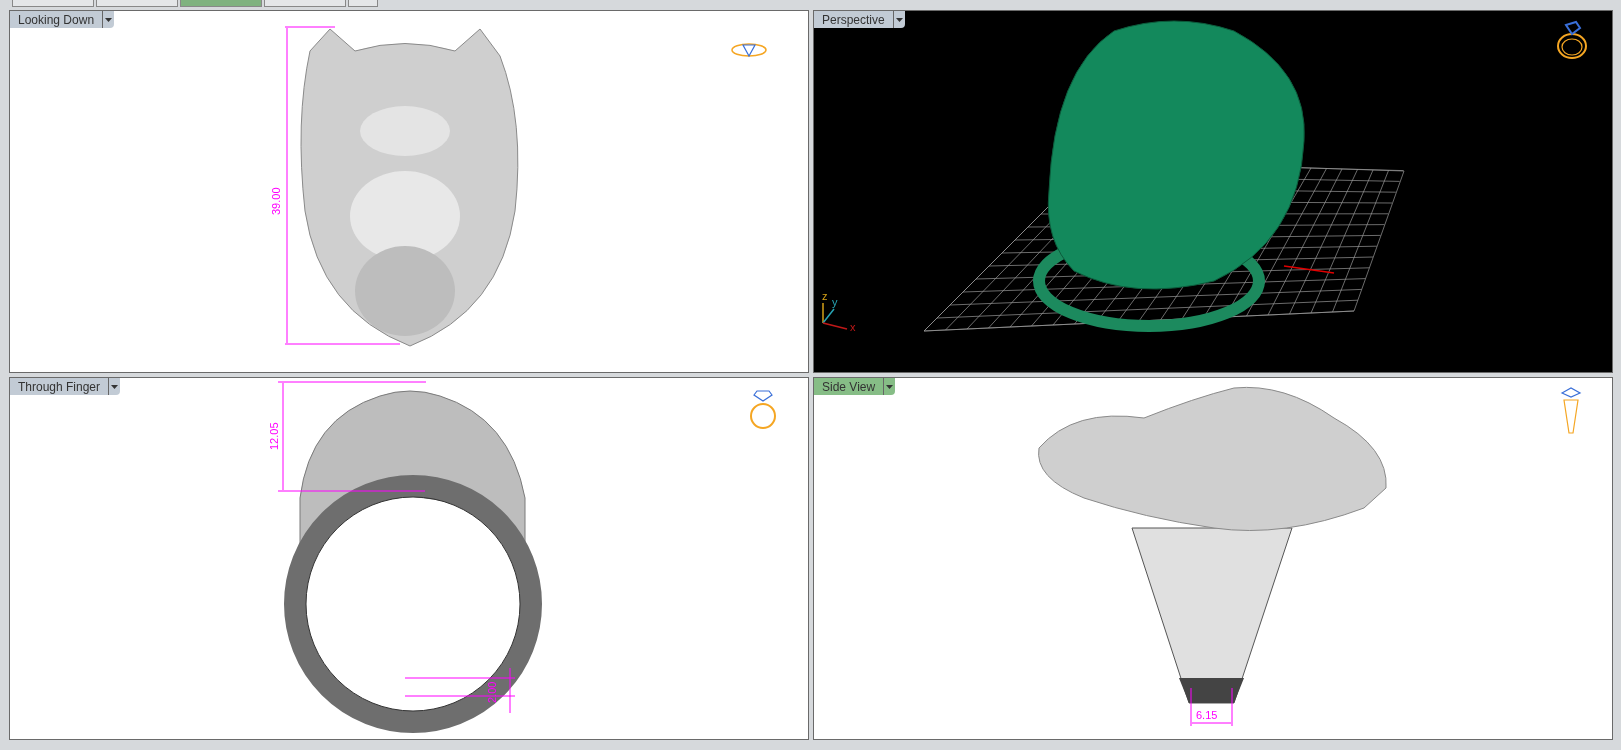  What do you see at coordinates (859, 19) in the screenshot?
I see `viewport-label: Perspective` at bounding box center [859, 19].